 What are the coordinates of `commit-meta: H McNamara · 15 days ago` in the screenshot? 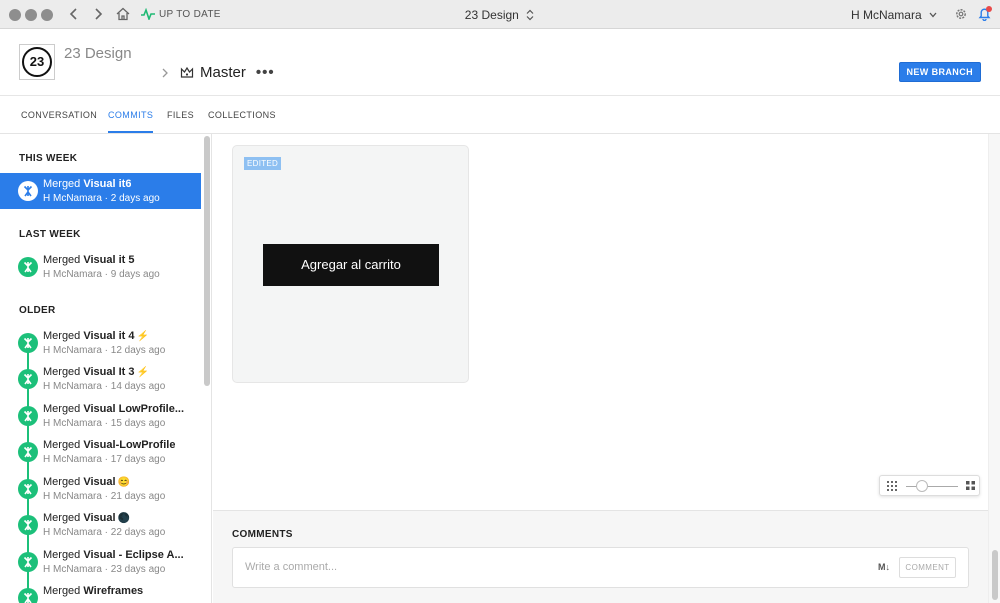 It's located at (104, 423).